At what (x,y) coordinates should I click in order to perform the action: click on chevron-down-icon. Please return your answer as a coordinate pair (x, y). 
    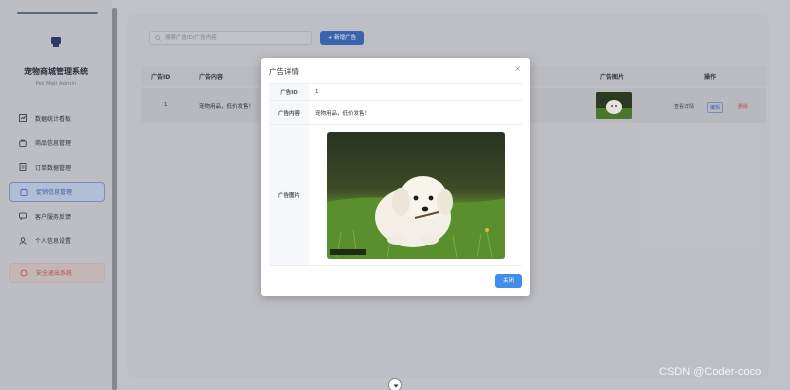
    Looking at the image, I should click on (396, 386).